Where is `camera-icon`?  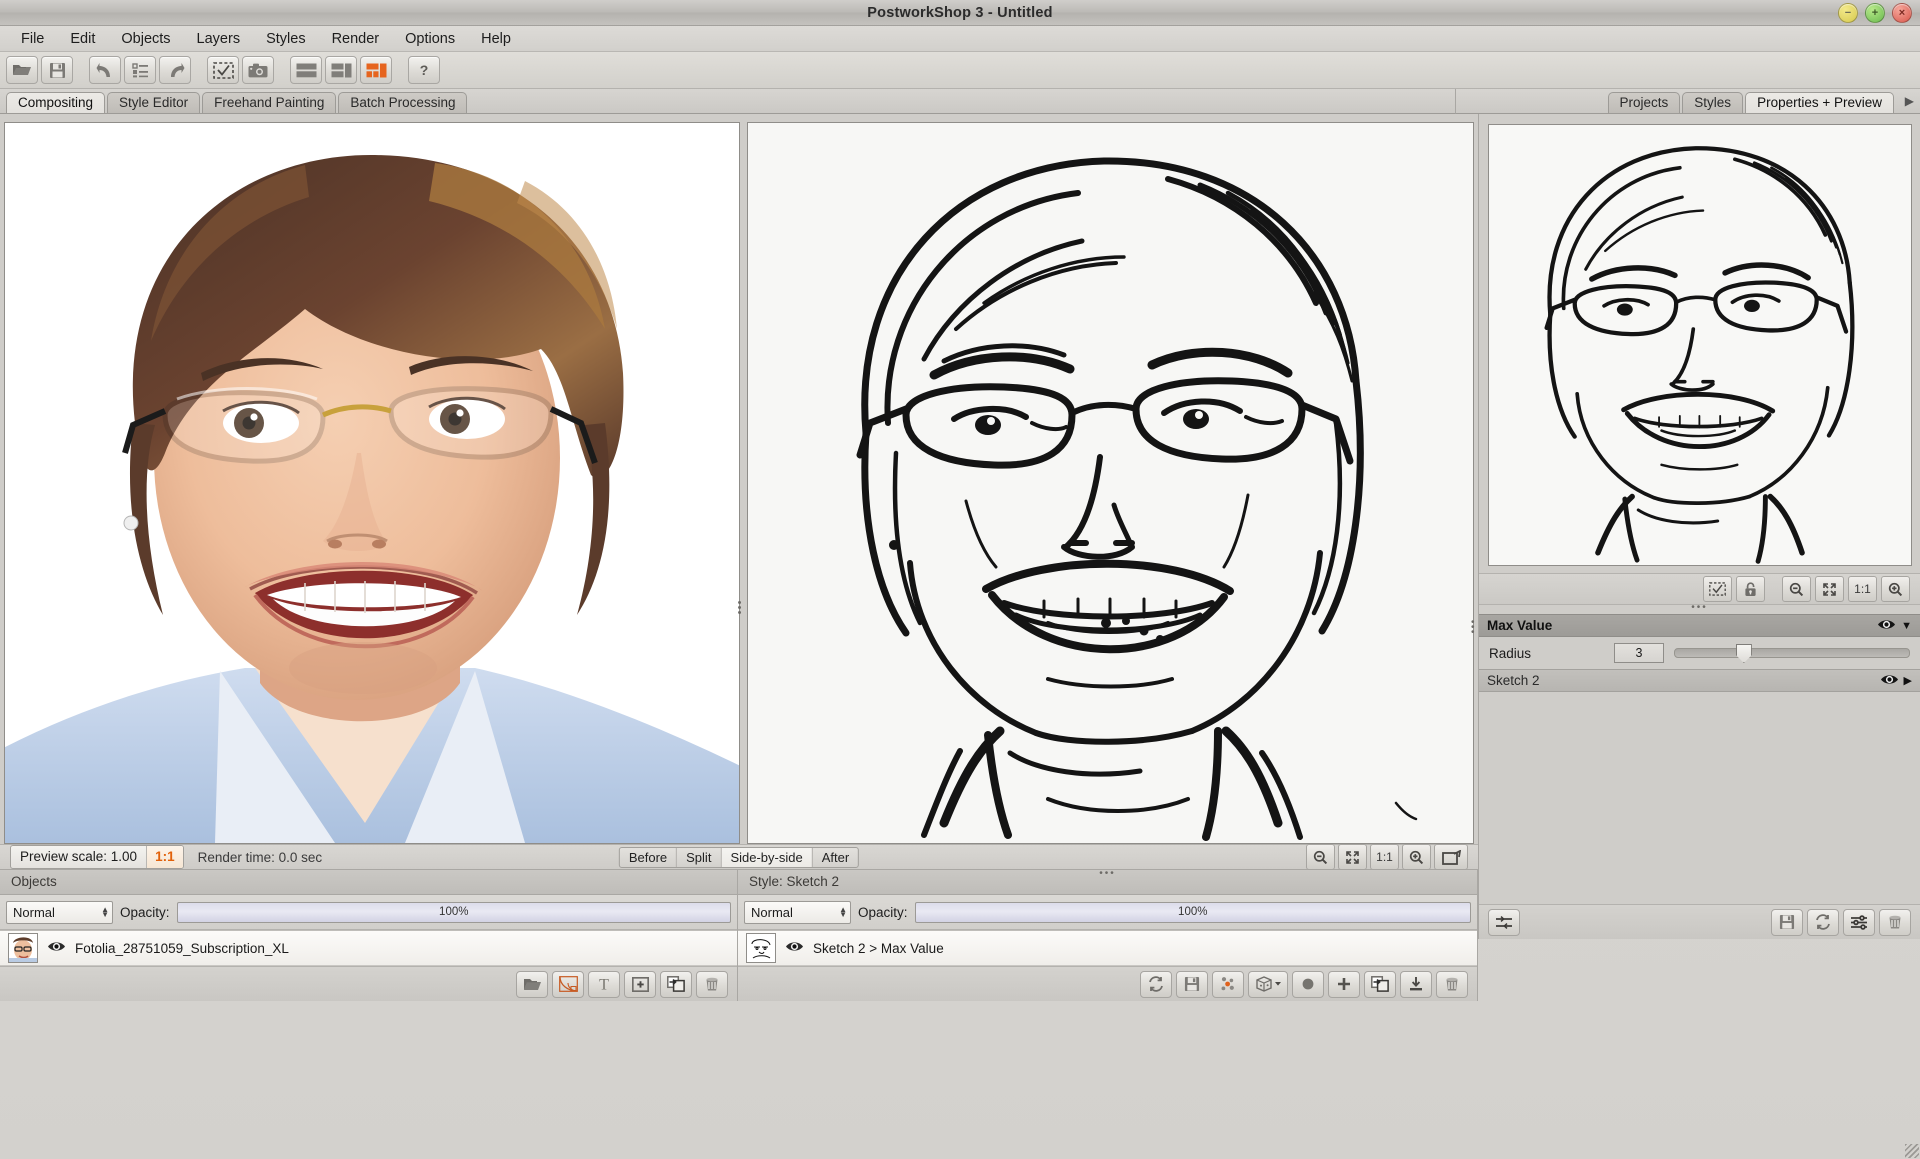 camera-icon is located at coordinates (258, 70).